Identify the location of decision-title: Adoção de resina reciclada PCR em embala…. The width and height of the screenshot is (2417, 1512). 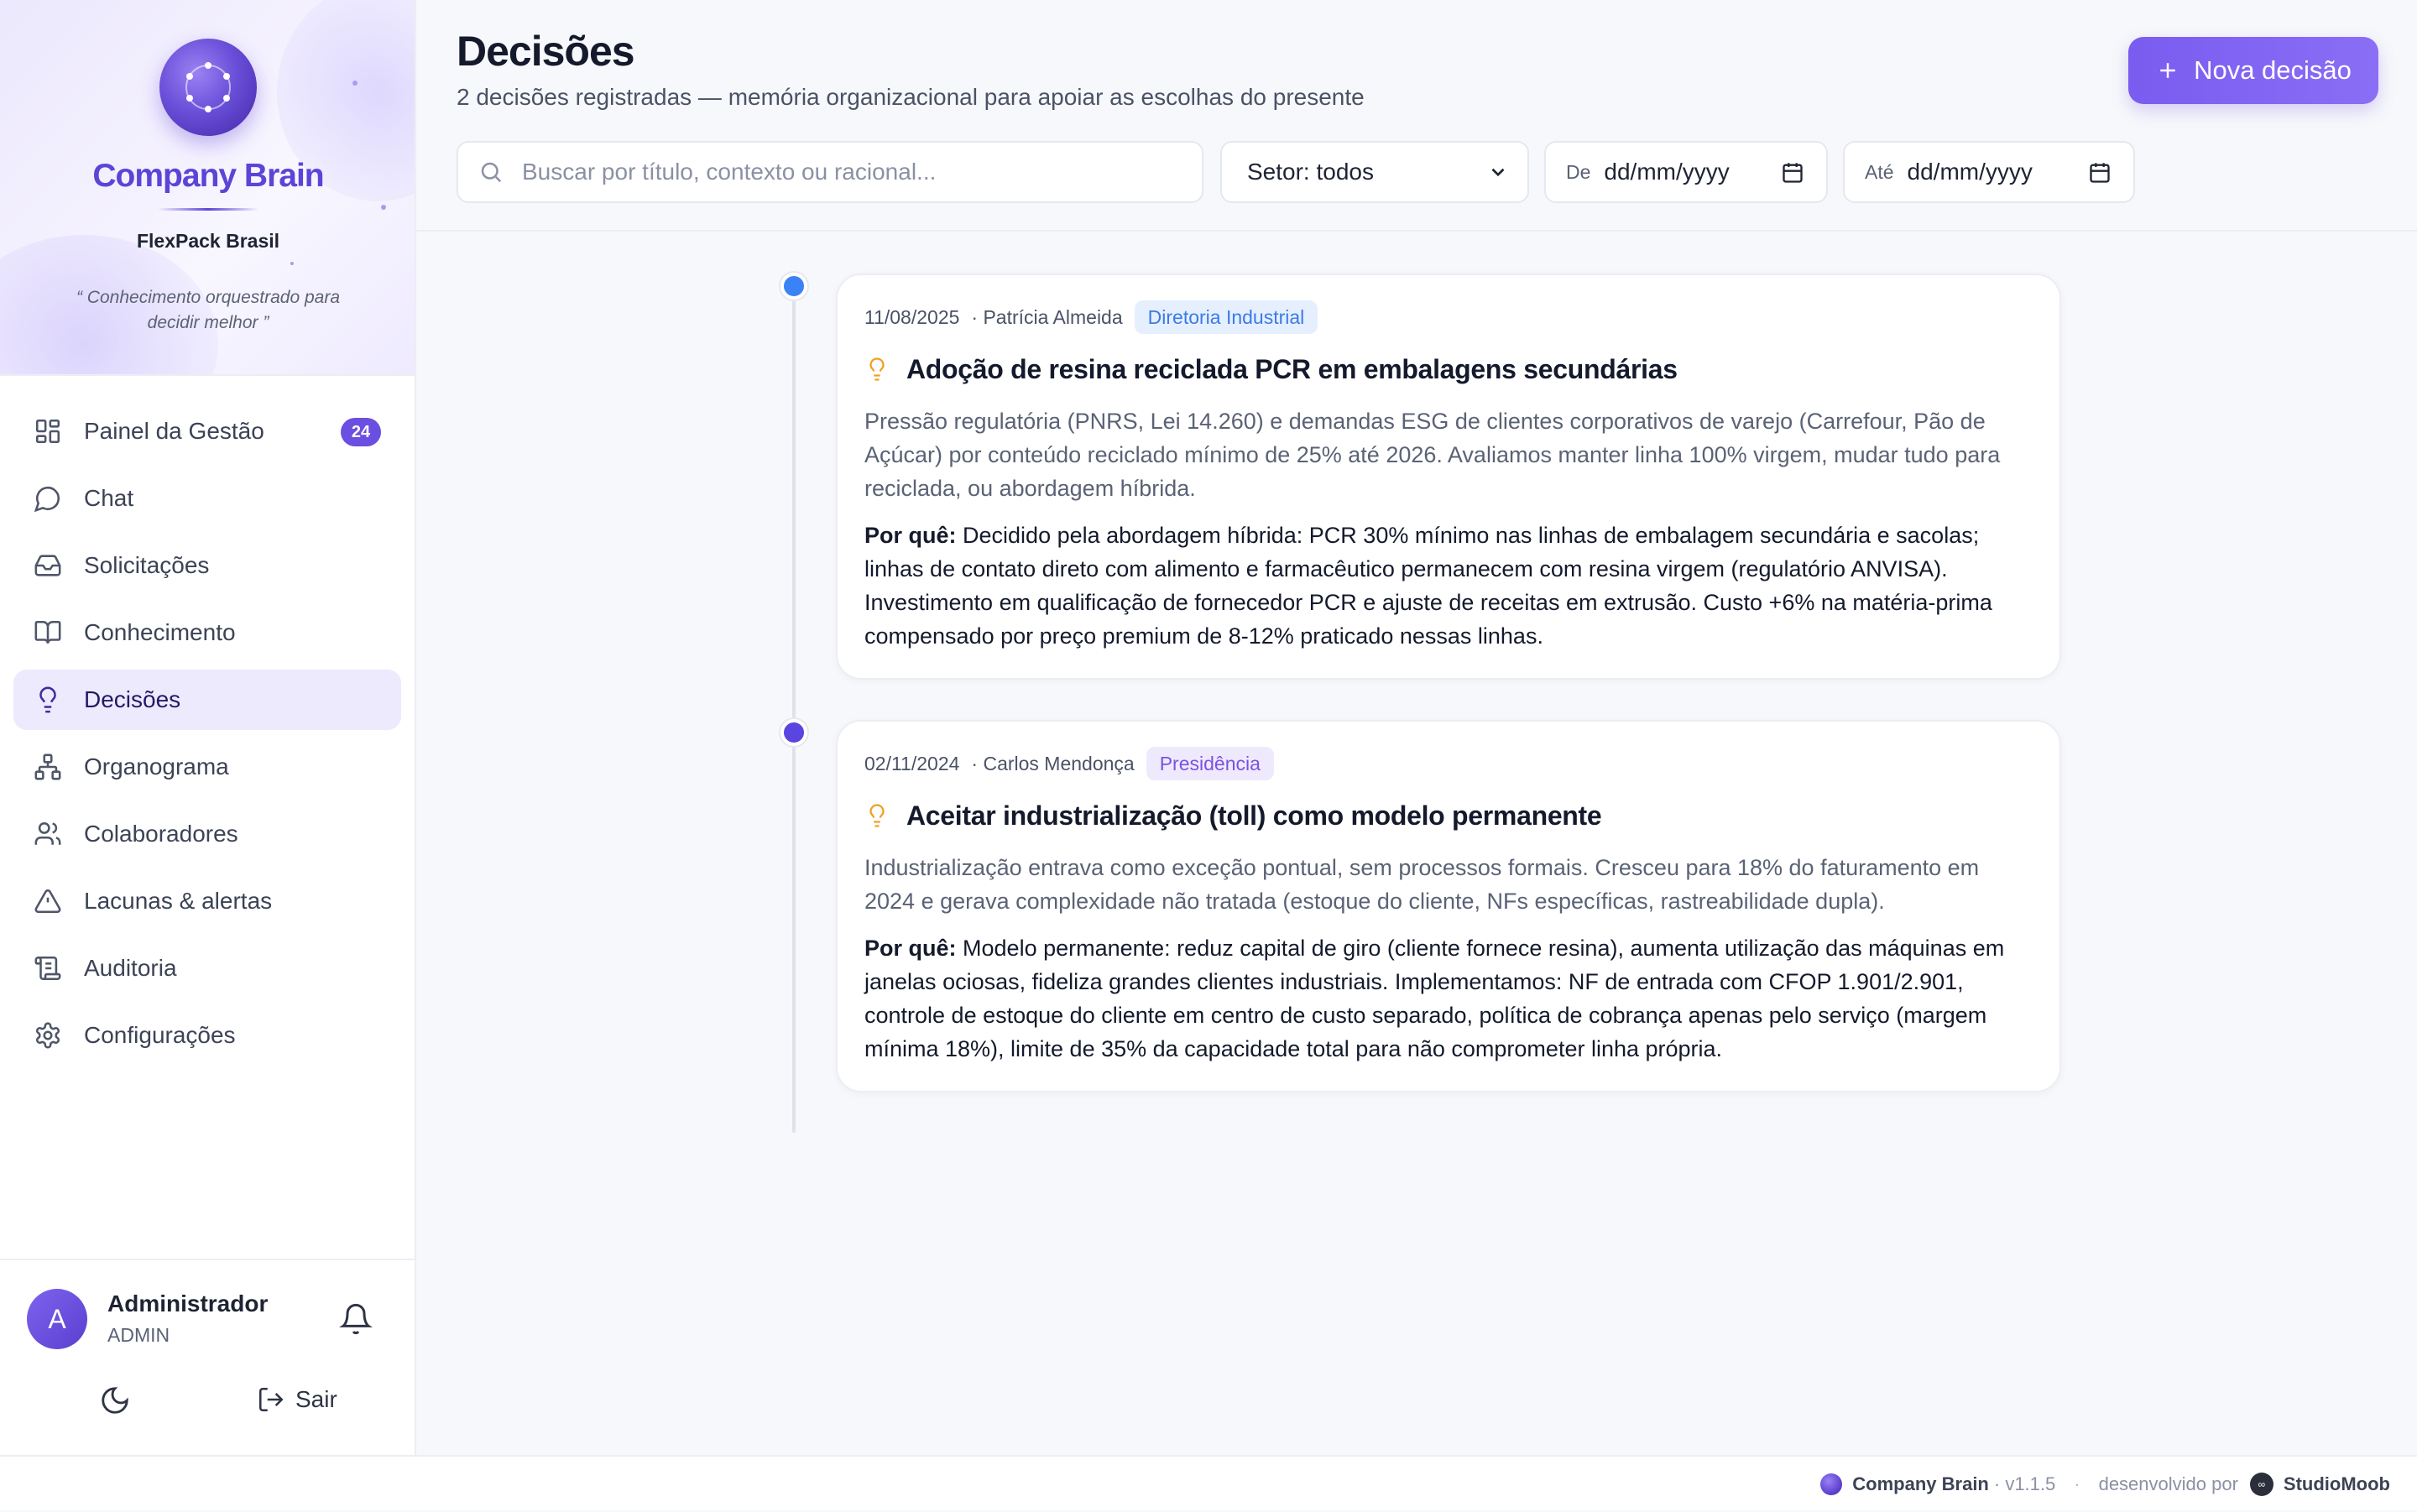
(1292, 369).